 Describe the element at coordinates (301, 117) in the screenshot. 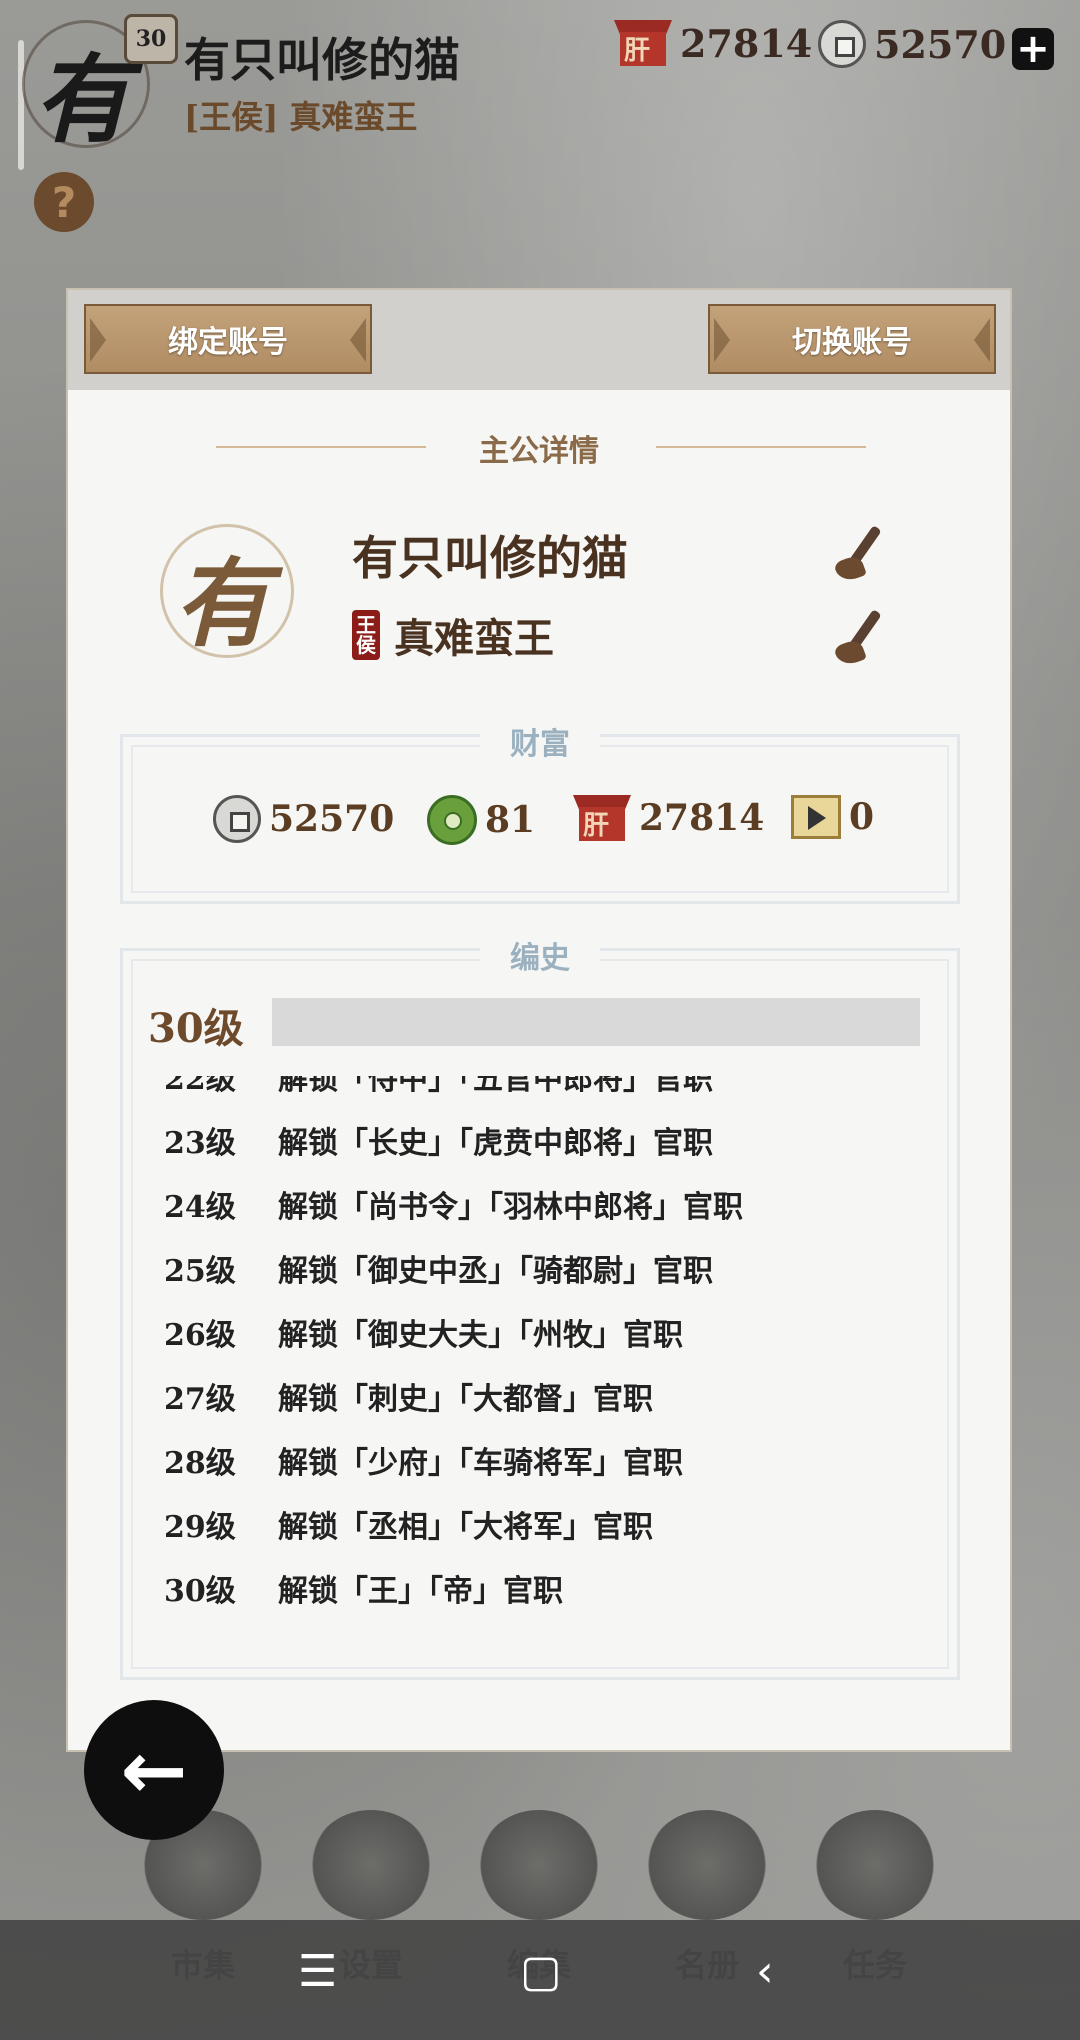

I see `player-title: [王侯] 真难蛮王` at that location.